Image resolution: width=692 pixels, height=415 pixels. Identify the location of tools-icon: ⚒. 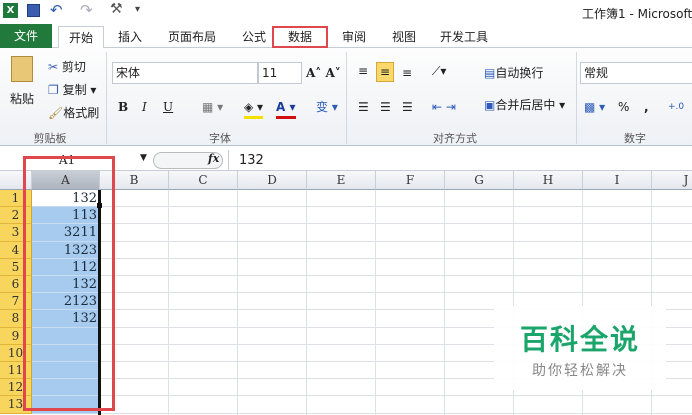
(116, 9).